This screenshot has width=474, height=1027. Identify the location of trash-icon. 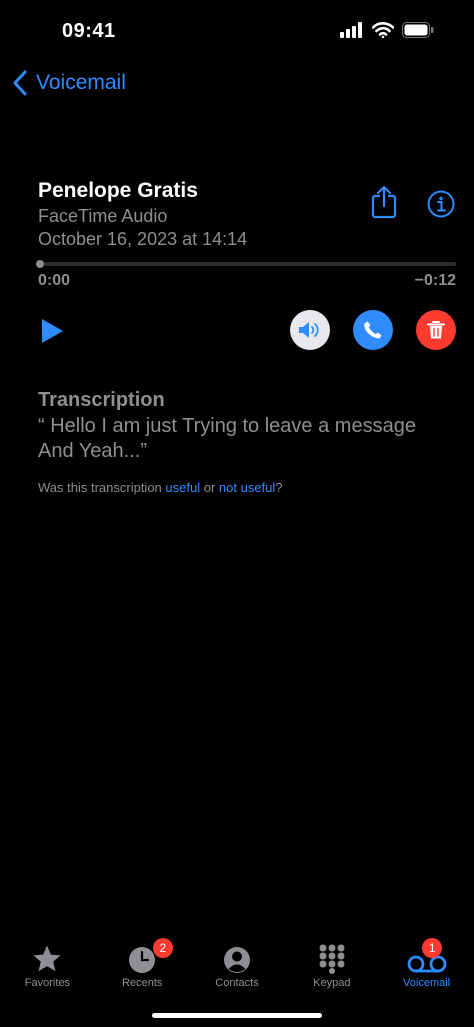
(436, 330).